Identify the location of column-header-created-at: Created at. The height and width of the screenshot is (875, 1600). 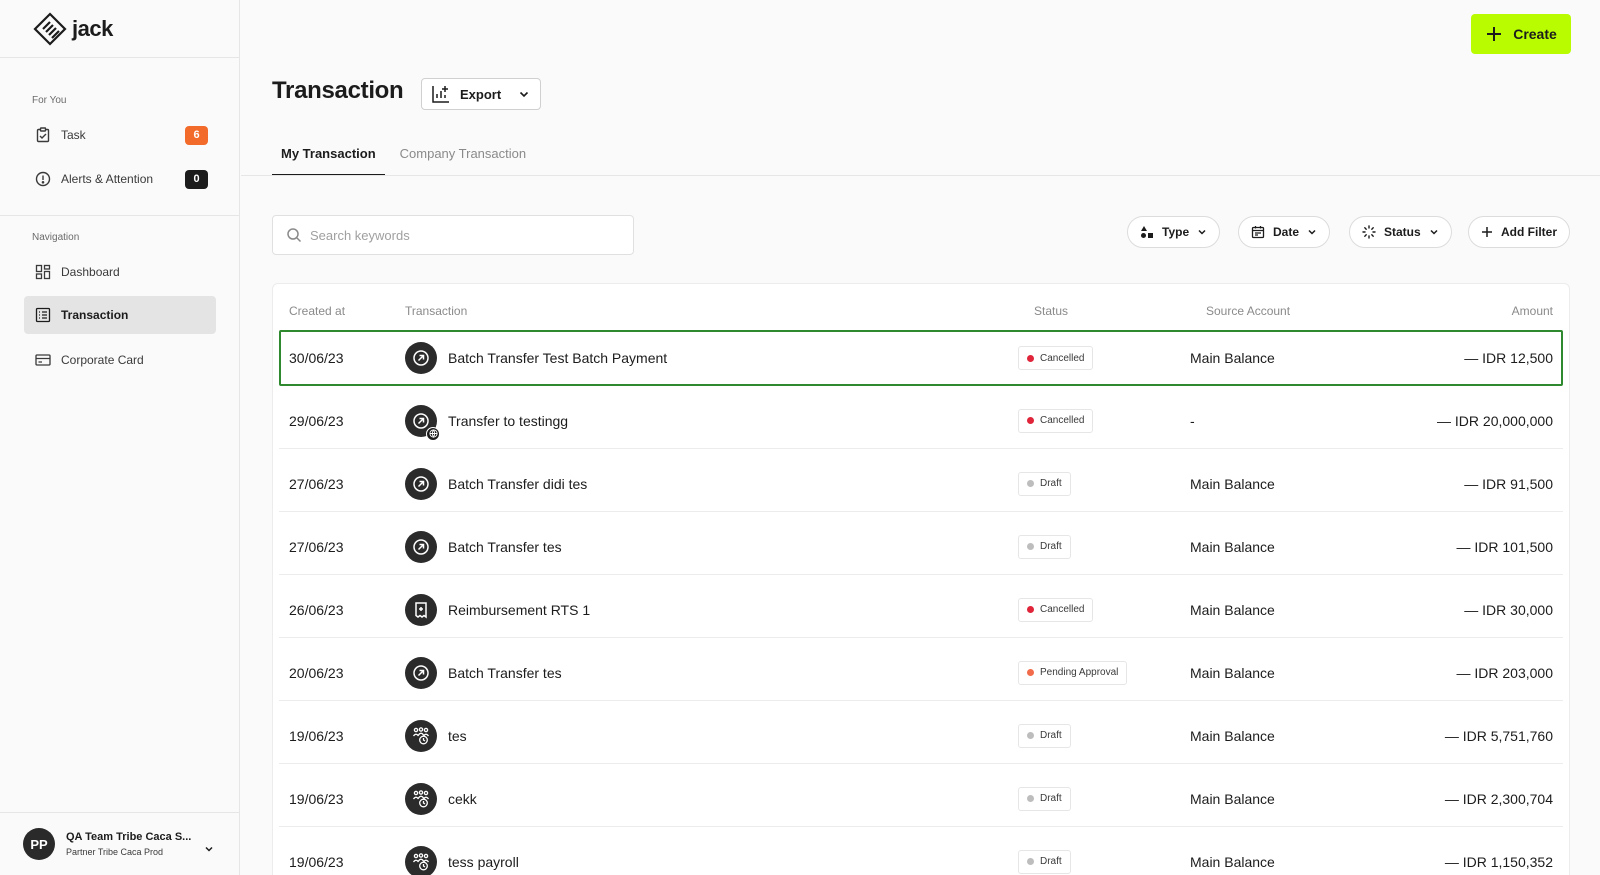
(317, 311).